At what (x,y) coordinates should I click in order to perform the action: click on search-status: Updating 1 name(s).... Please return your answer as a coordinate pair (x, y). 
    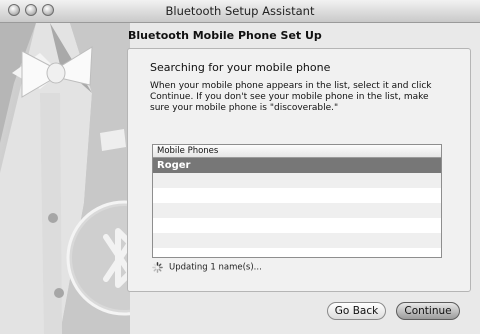
    Looking at the image, I should click on (207, 267).